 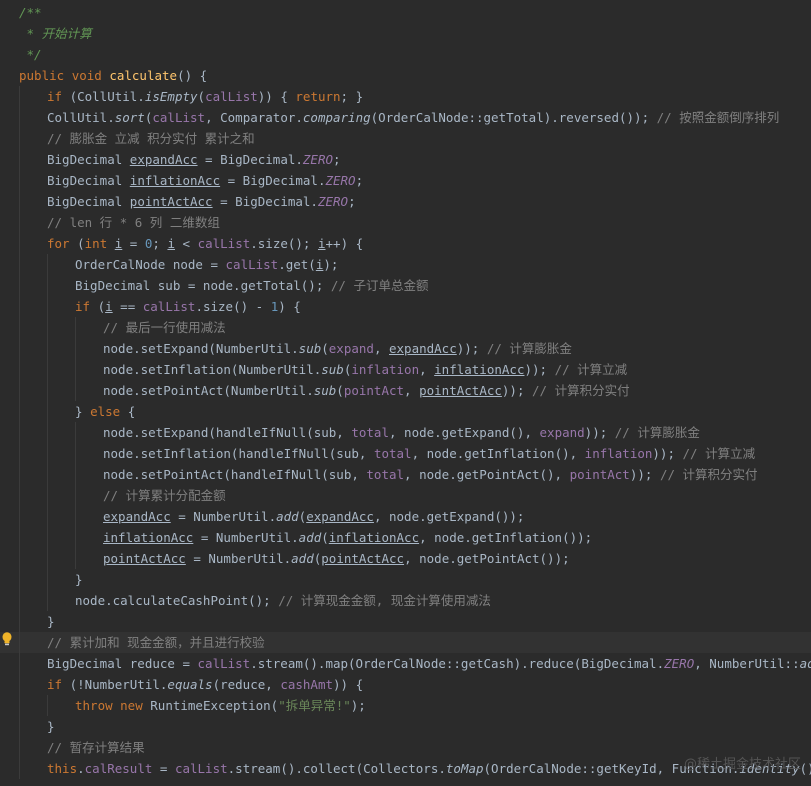 I want to click on code-token: comparing, so click(x=336, y=117).